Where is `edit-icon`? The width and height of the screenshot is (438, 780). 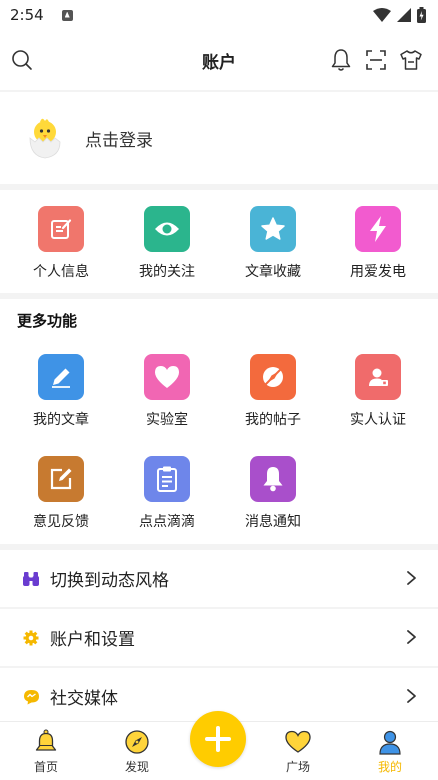 edit-icon is located at coordinates (61, 229).